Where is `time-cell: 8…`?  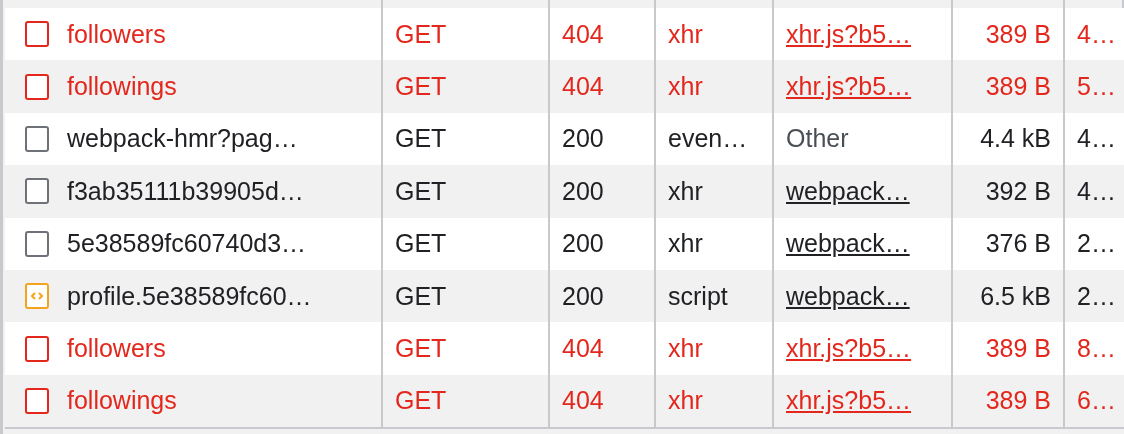 time-cell: 8… is located at coordinates (1096, 349).